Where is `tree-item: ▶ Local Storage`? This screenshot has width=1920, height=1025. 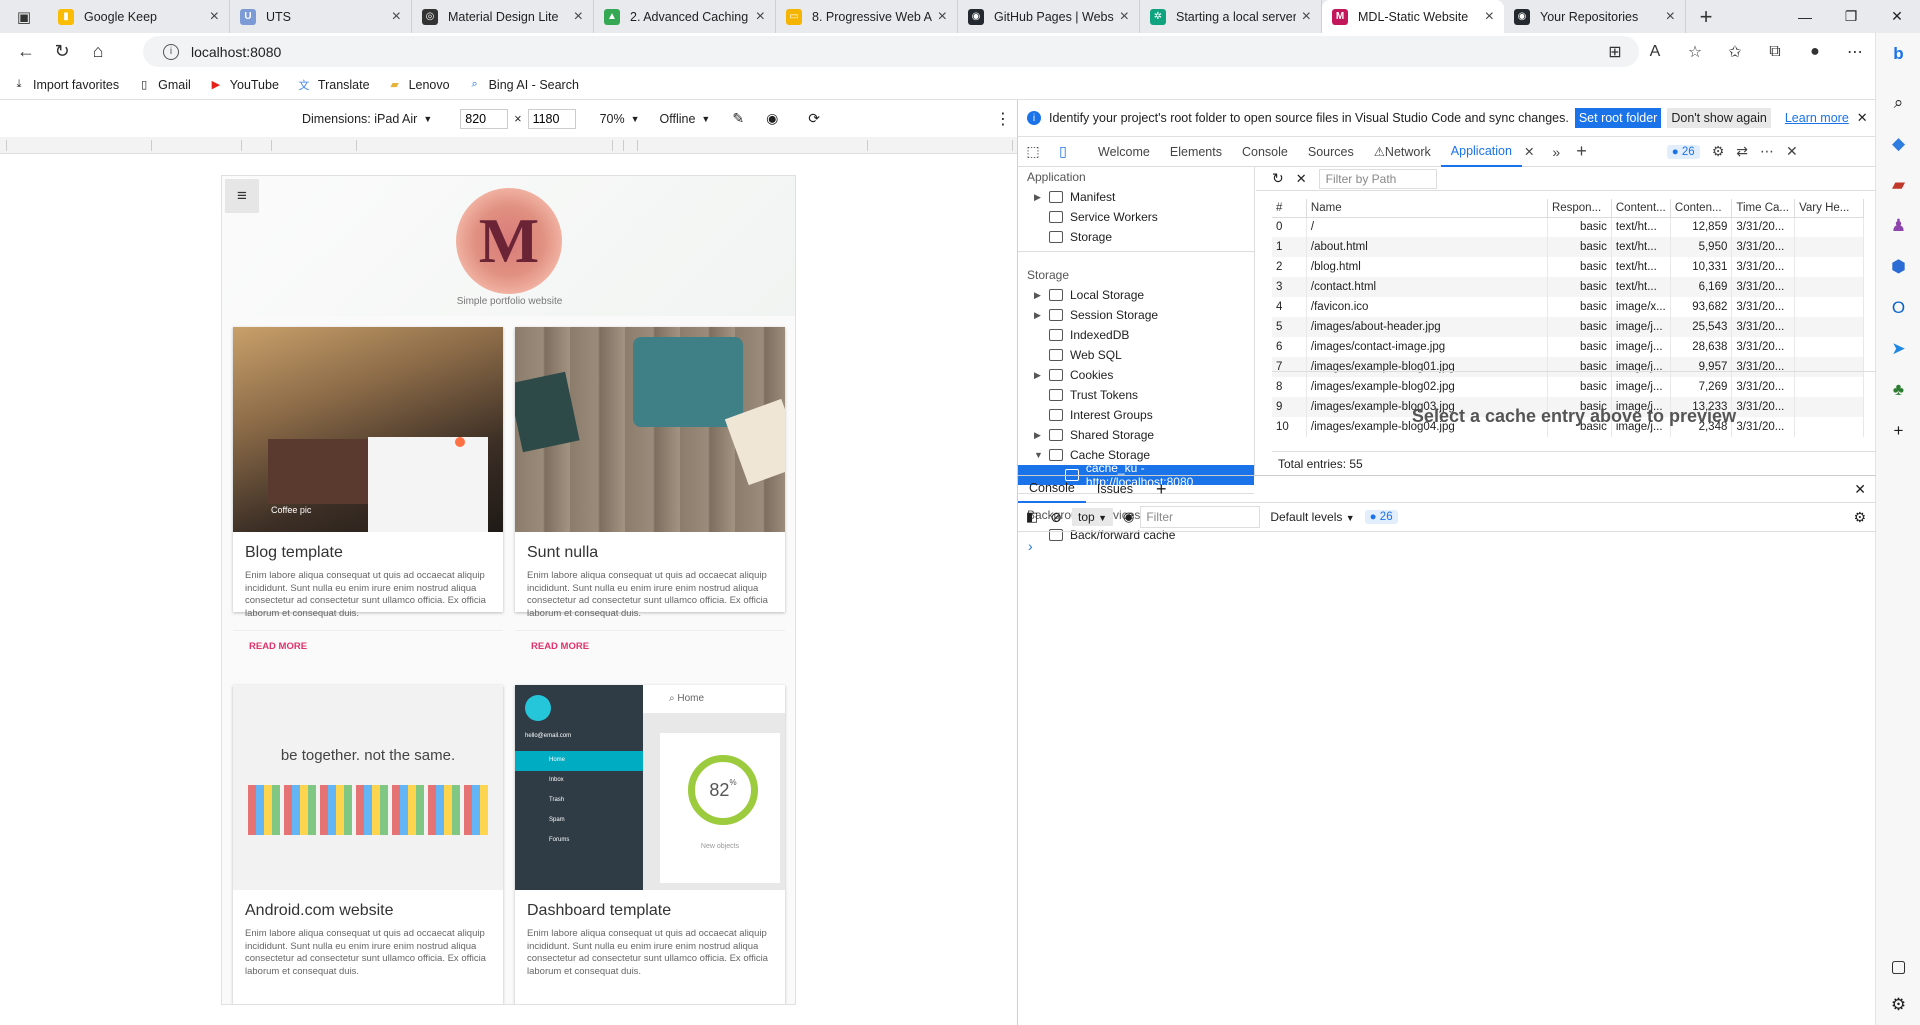 tree-item: ▶ Local Storage is located at coordinates (1136, 295).